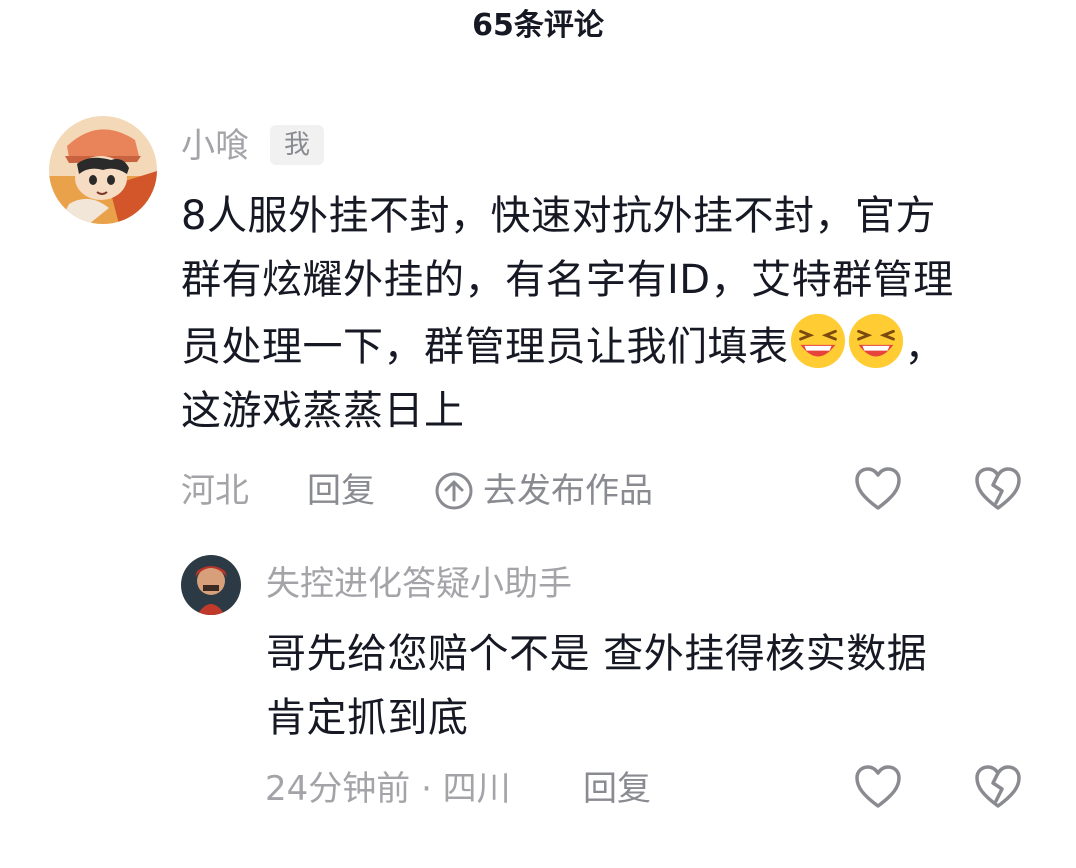 The height and width of the screenshot is (868, 1076). What do you see at coordinates (646, 686) in the screenshot?
I see `reply-text: 哥先给您赔个不是 查外挂得核实数据 肯定抓到底` at bounding box center [646, 686].